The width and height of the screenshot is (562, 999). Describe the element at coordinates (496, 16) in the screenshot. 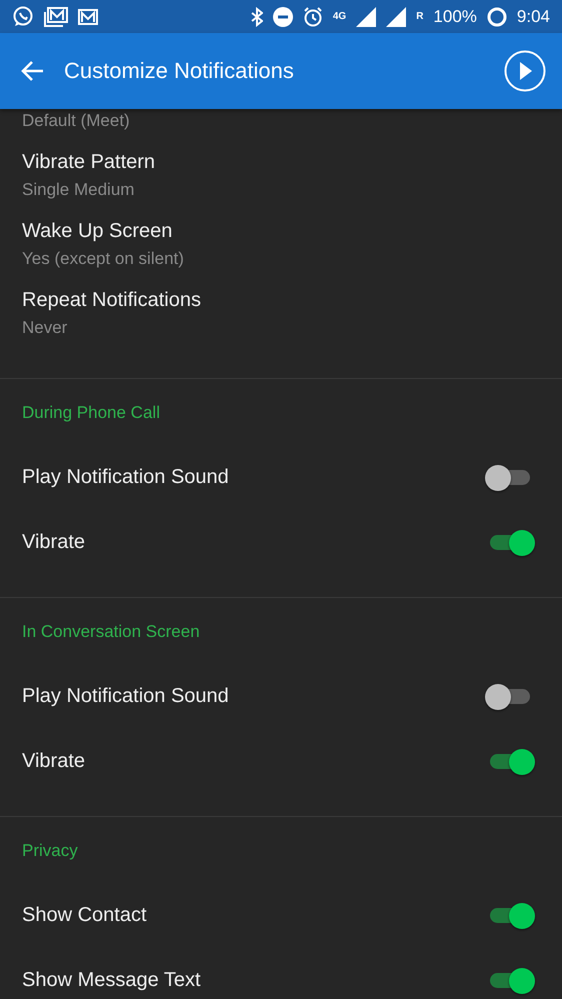

I see `ring-icon` at that location.